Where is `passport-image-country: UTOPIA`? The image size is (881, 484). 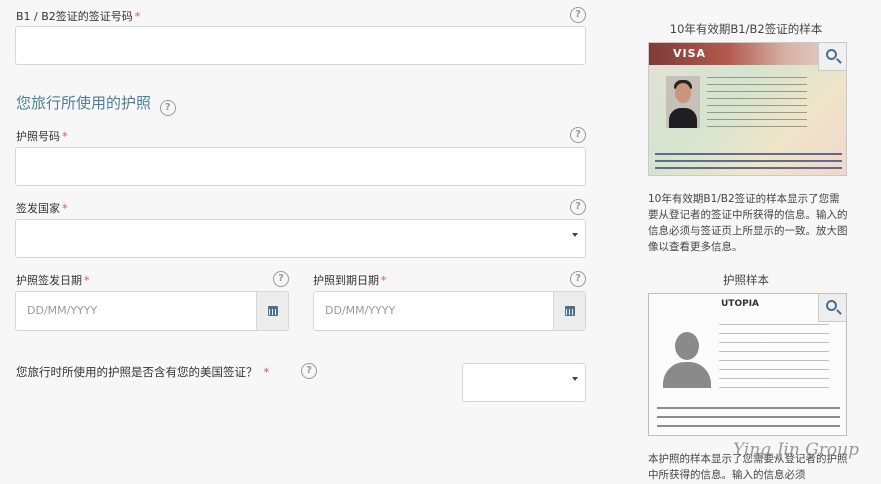 passport-image-country: UTOPIA is located at coordinates (740, 304).